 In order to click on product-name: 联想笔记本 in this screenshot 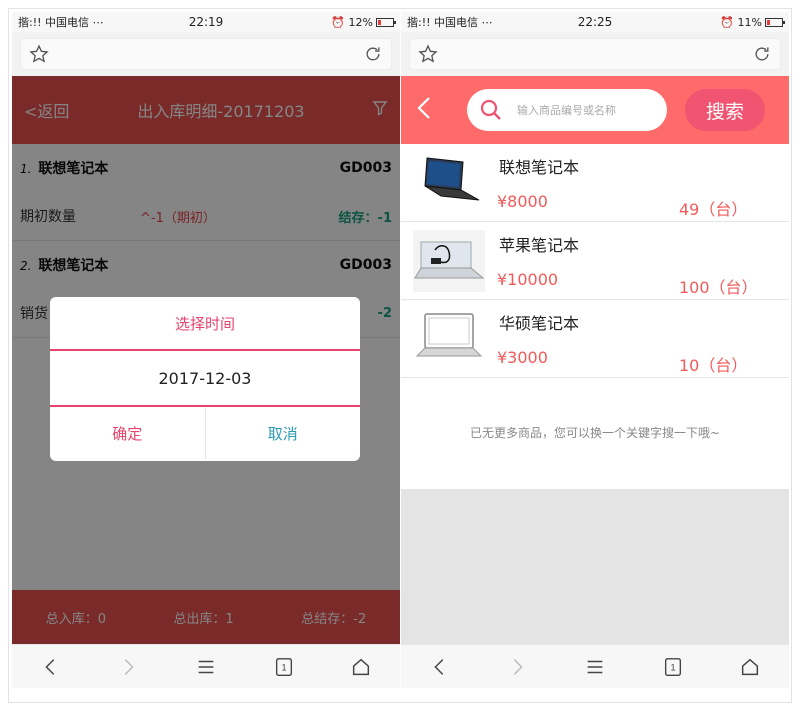, I will do `click(539, 167)`.